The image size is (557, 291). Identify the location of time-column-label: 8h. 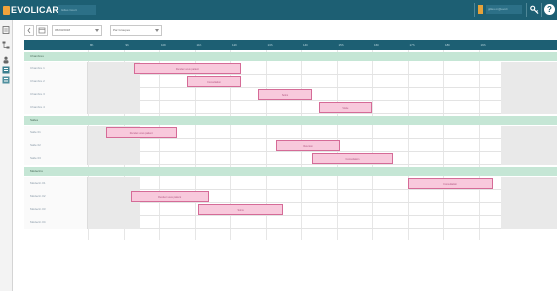
(92, 45).